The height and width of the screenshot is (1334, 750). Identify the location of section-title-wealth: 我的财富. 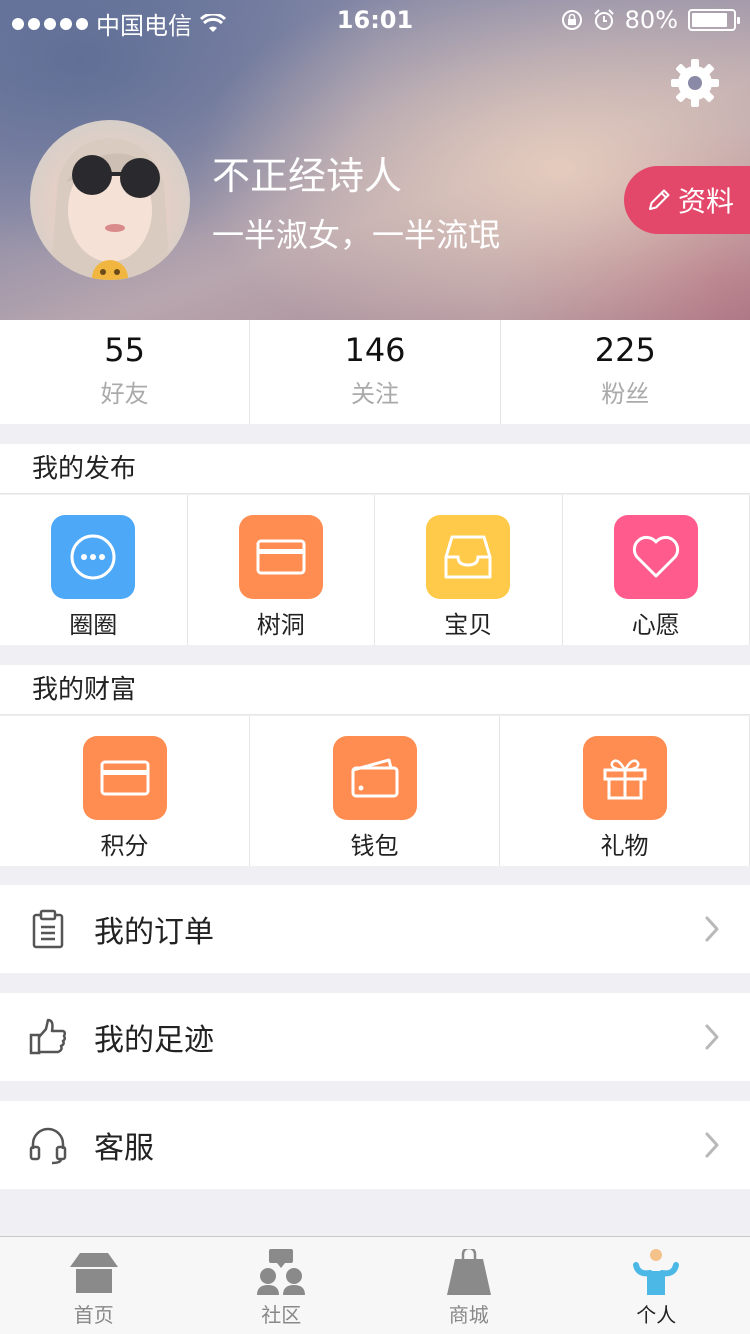
(375, 690).